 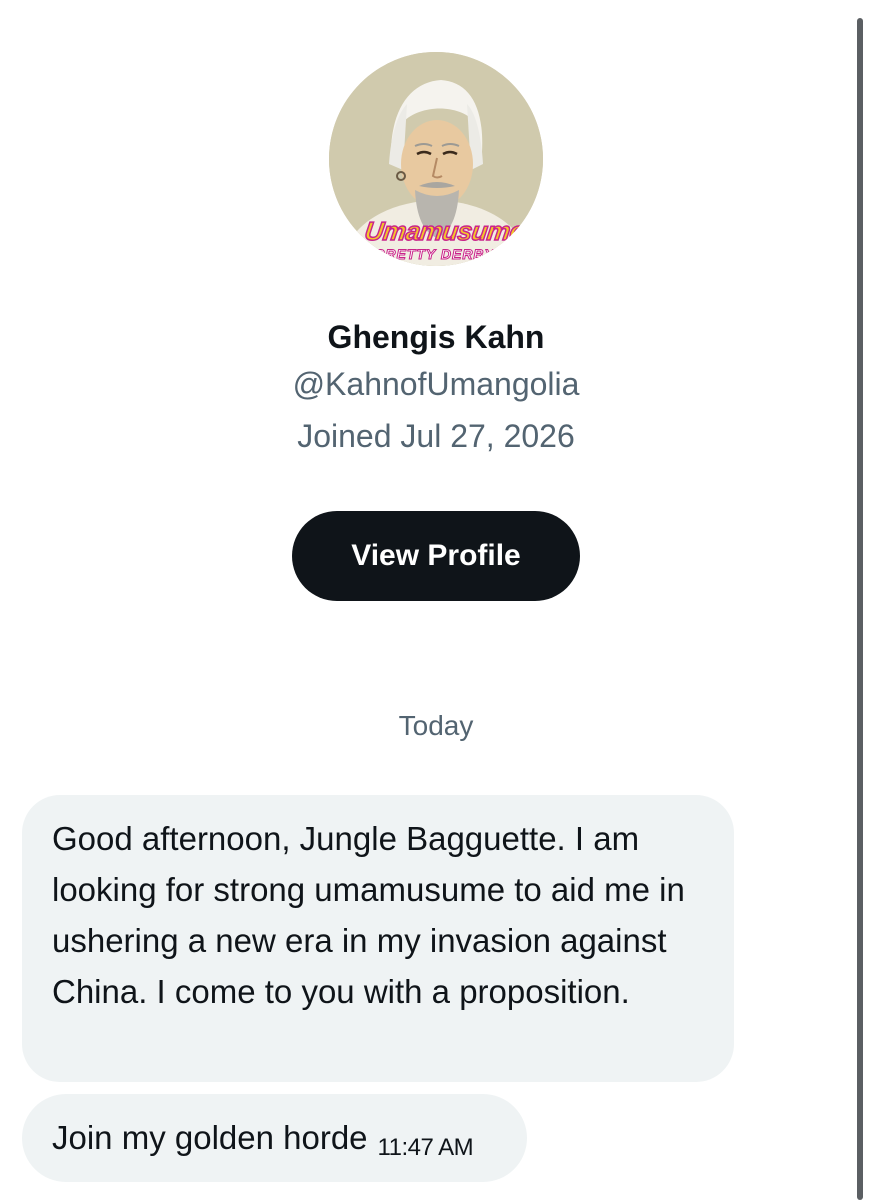 I want to click on view-profile-button: View Profile, so click(x=436, y=556).